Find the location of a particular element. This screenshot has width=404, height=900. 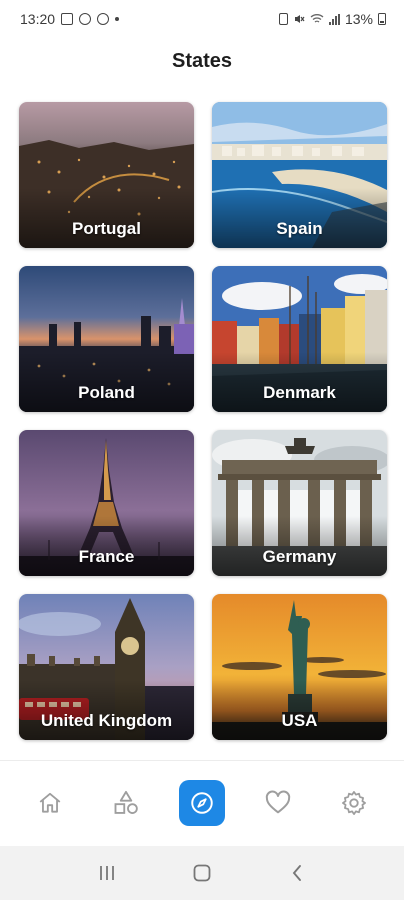

state-card-france: France is located at coordinates (106, 503).